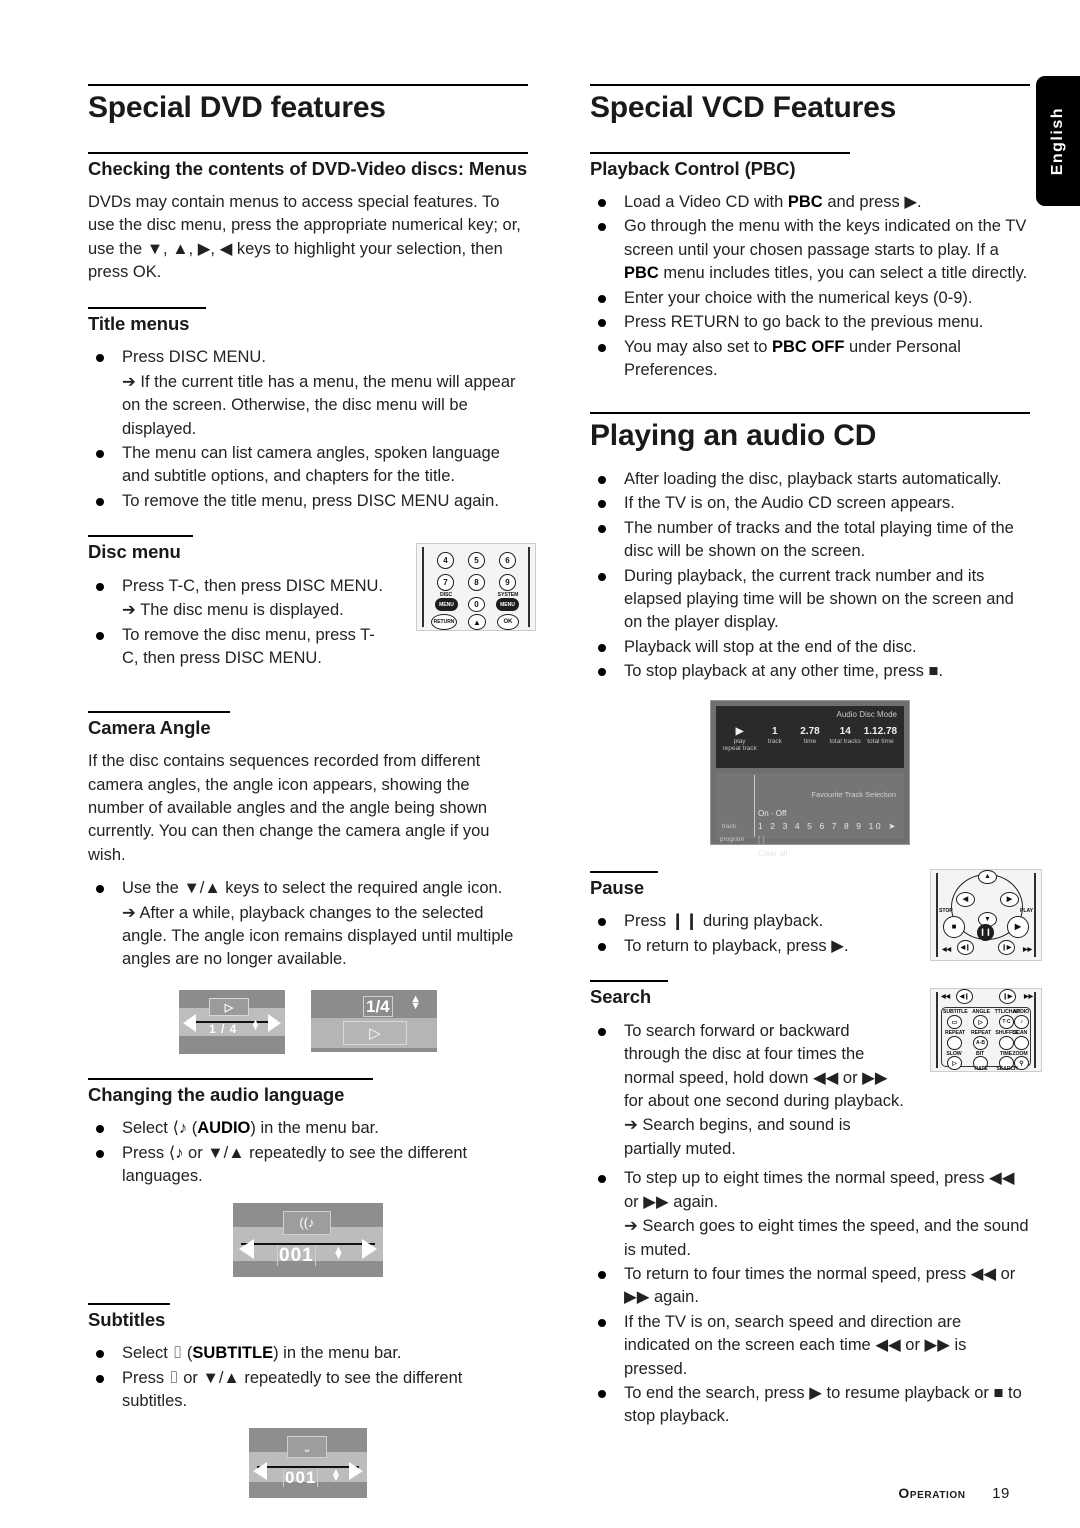 The image size is (1080, 1528). Describe the element at coordinates (308, 1021) in the screenshot. I see `angle-osd-figures: ▷ 1 / 4 ▲ ▼ 1/4 ▲ ▼ ▷` at that location.